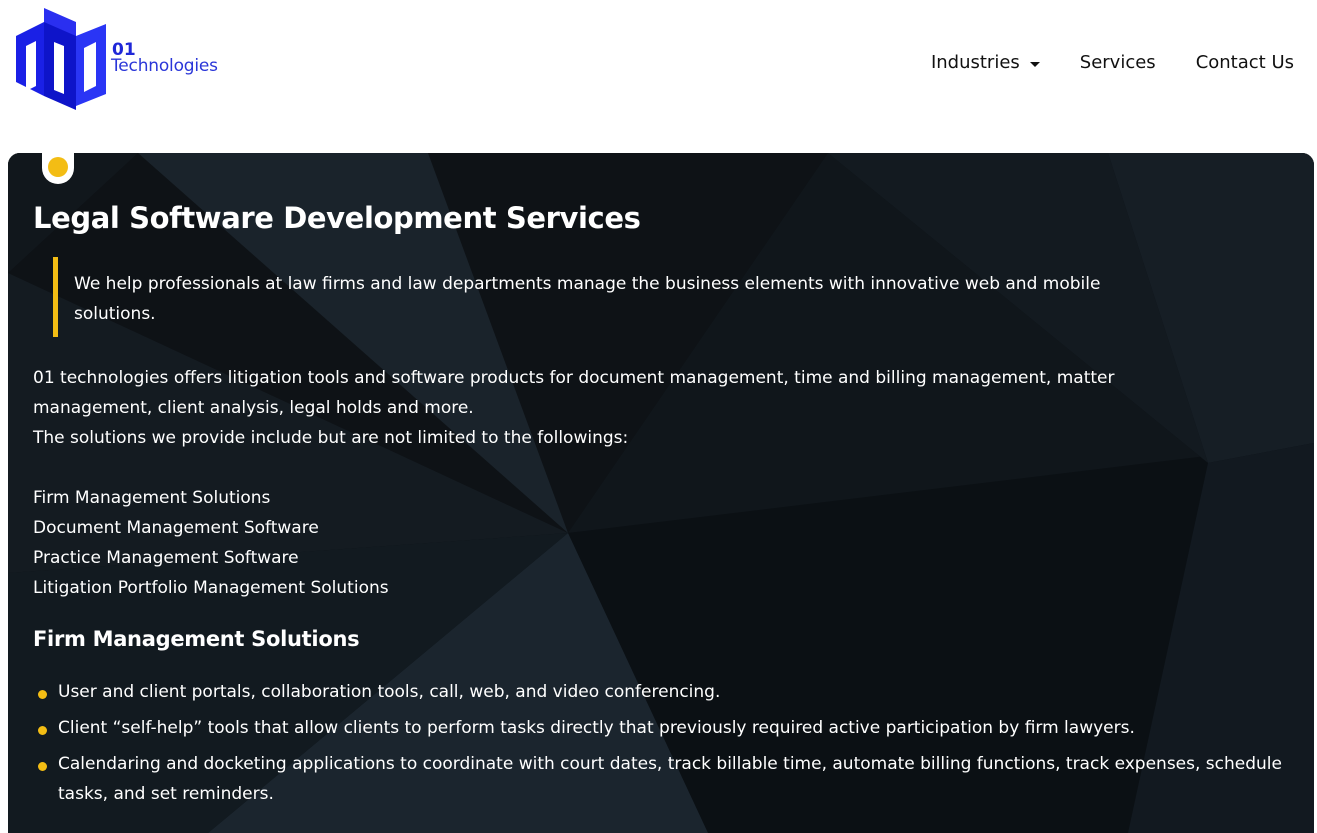 Image resolution: width=1317 pixels, height=833 pixels. Describe the element at coordinates (196, 639) in the screenshot. I see `section-heading: Firm Management Solutions` at that location.